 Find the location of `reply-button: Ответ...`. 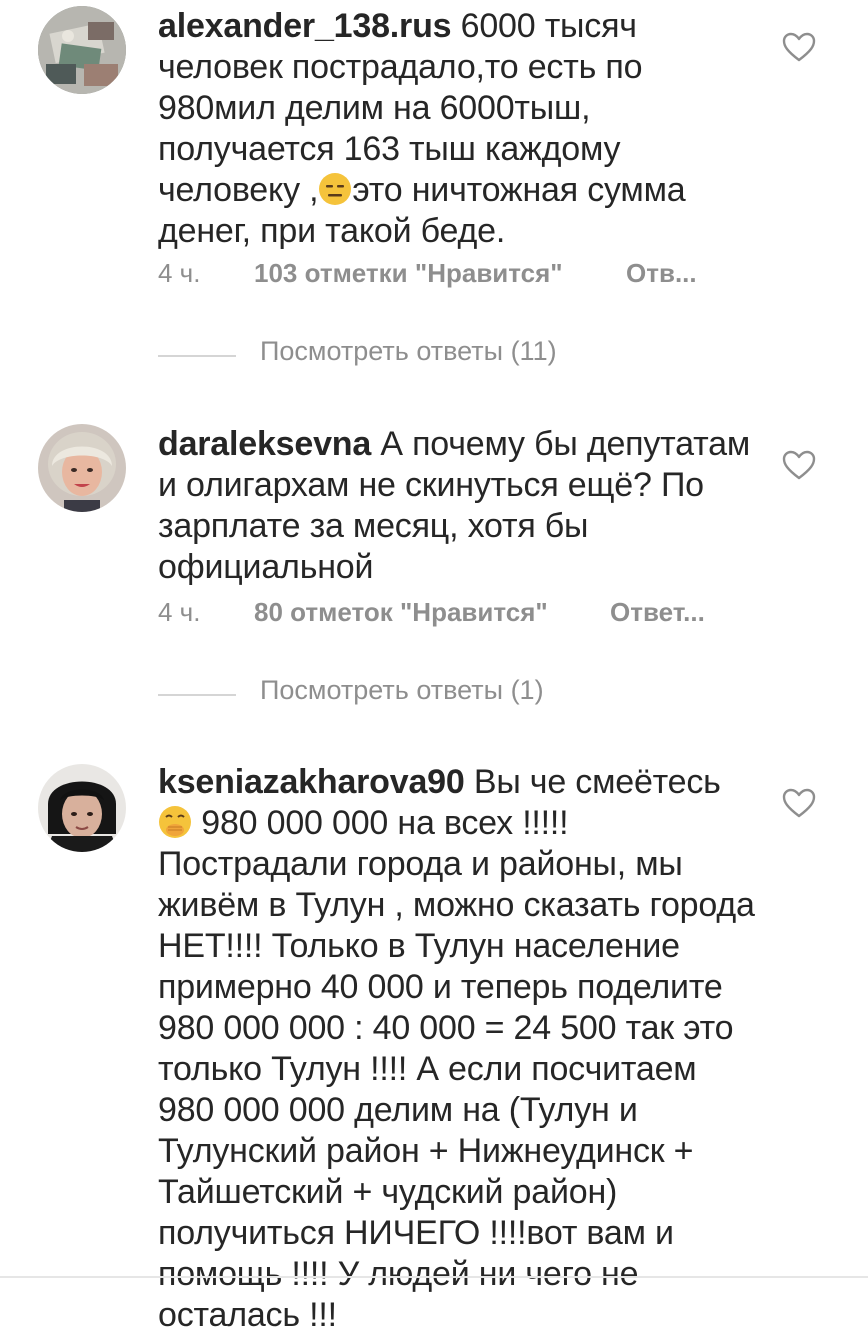

reply-button: Ответ... is located at coordinates (657, 612).